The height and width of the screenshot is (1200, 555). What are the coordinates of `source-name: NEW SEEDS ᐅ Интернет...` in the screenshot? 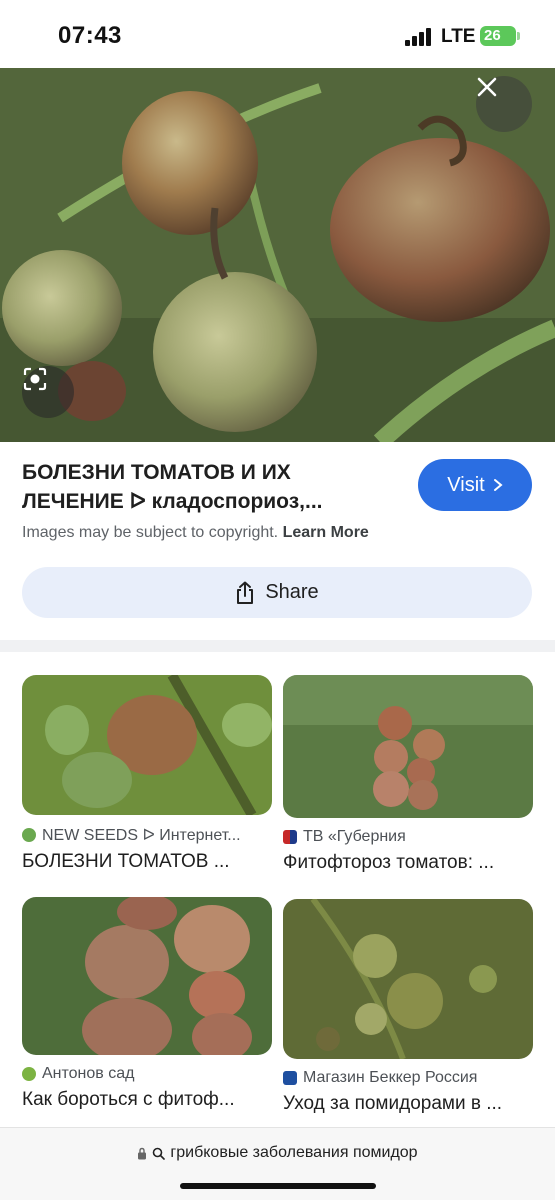 It's located at (141, 835).